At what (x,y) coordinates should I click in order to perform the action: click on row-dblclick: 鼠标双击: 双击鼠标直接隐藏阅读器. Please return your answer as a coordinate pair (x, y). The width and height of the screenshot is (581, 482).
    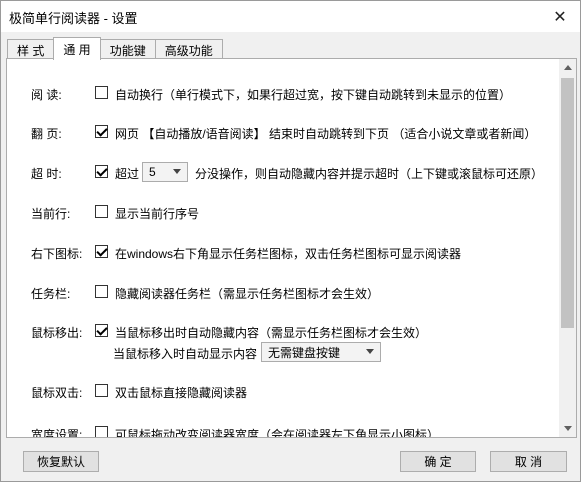
    Looking at the image, I should click on (283, 391).